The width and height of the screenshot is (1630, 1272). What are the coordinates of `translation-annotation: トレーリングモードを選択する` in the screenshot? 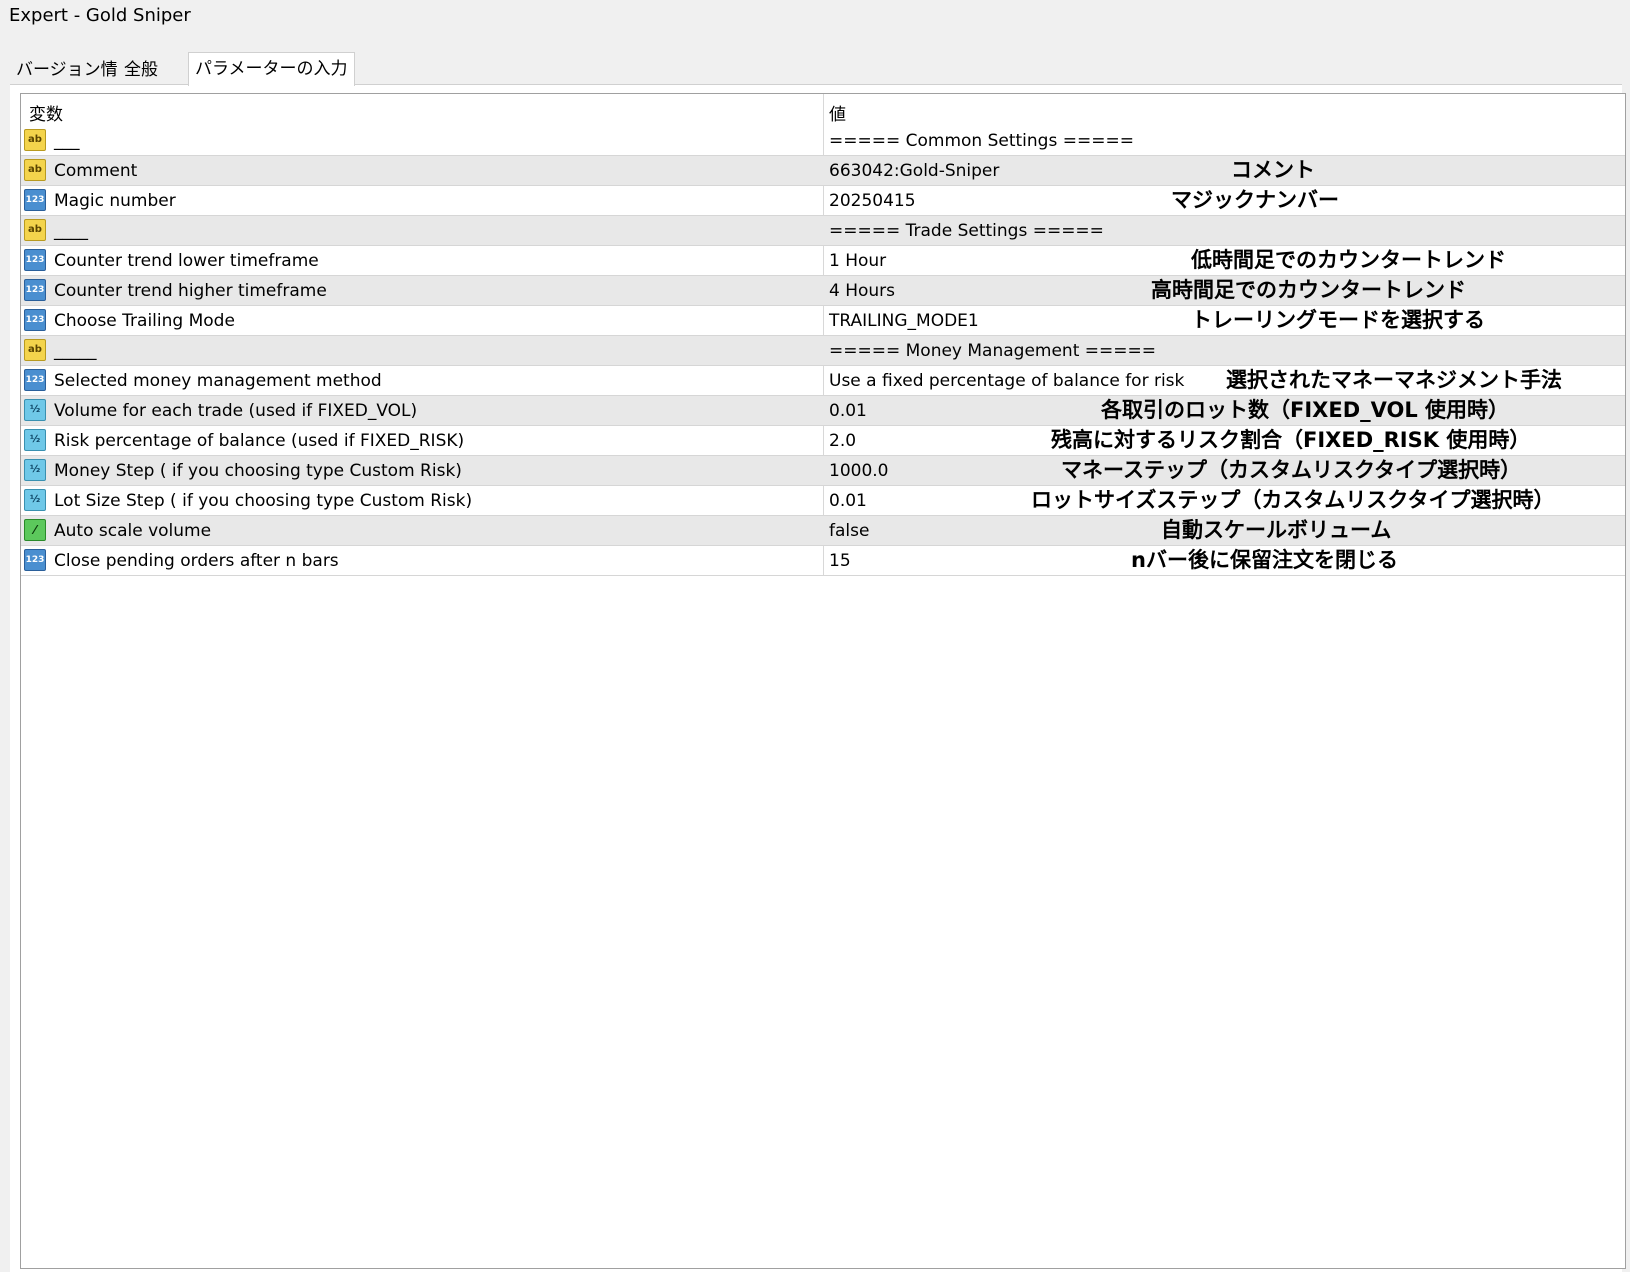 It's located at (1338, 320).